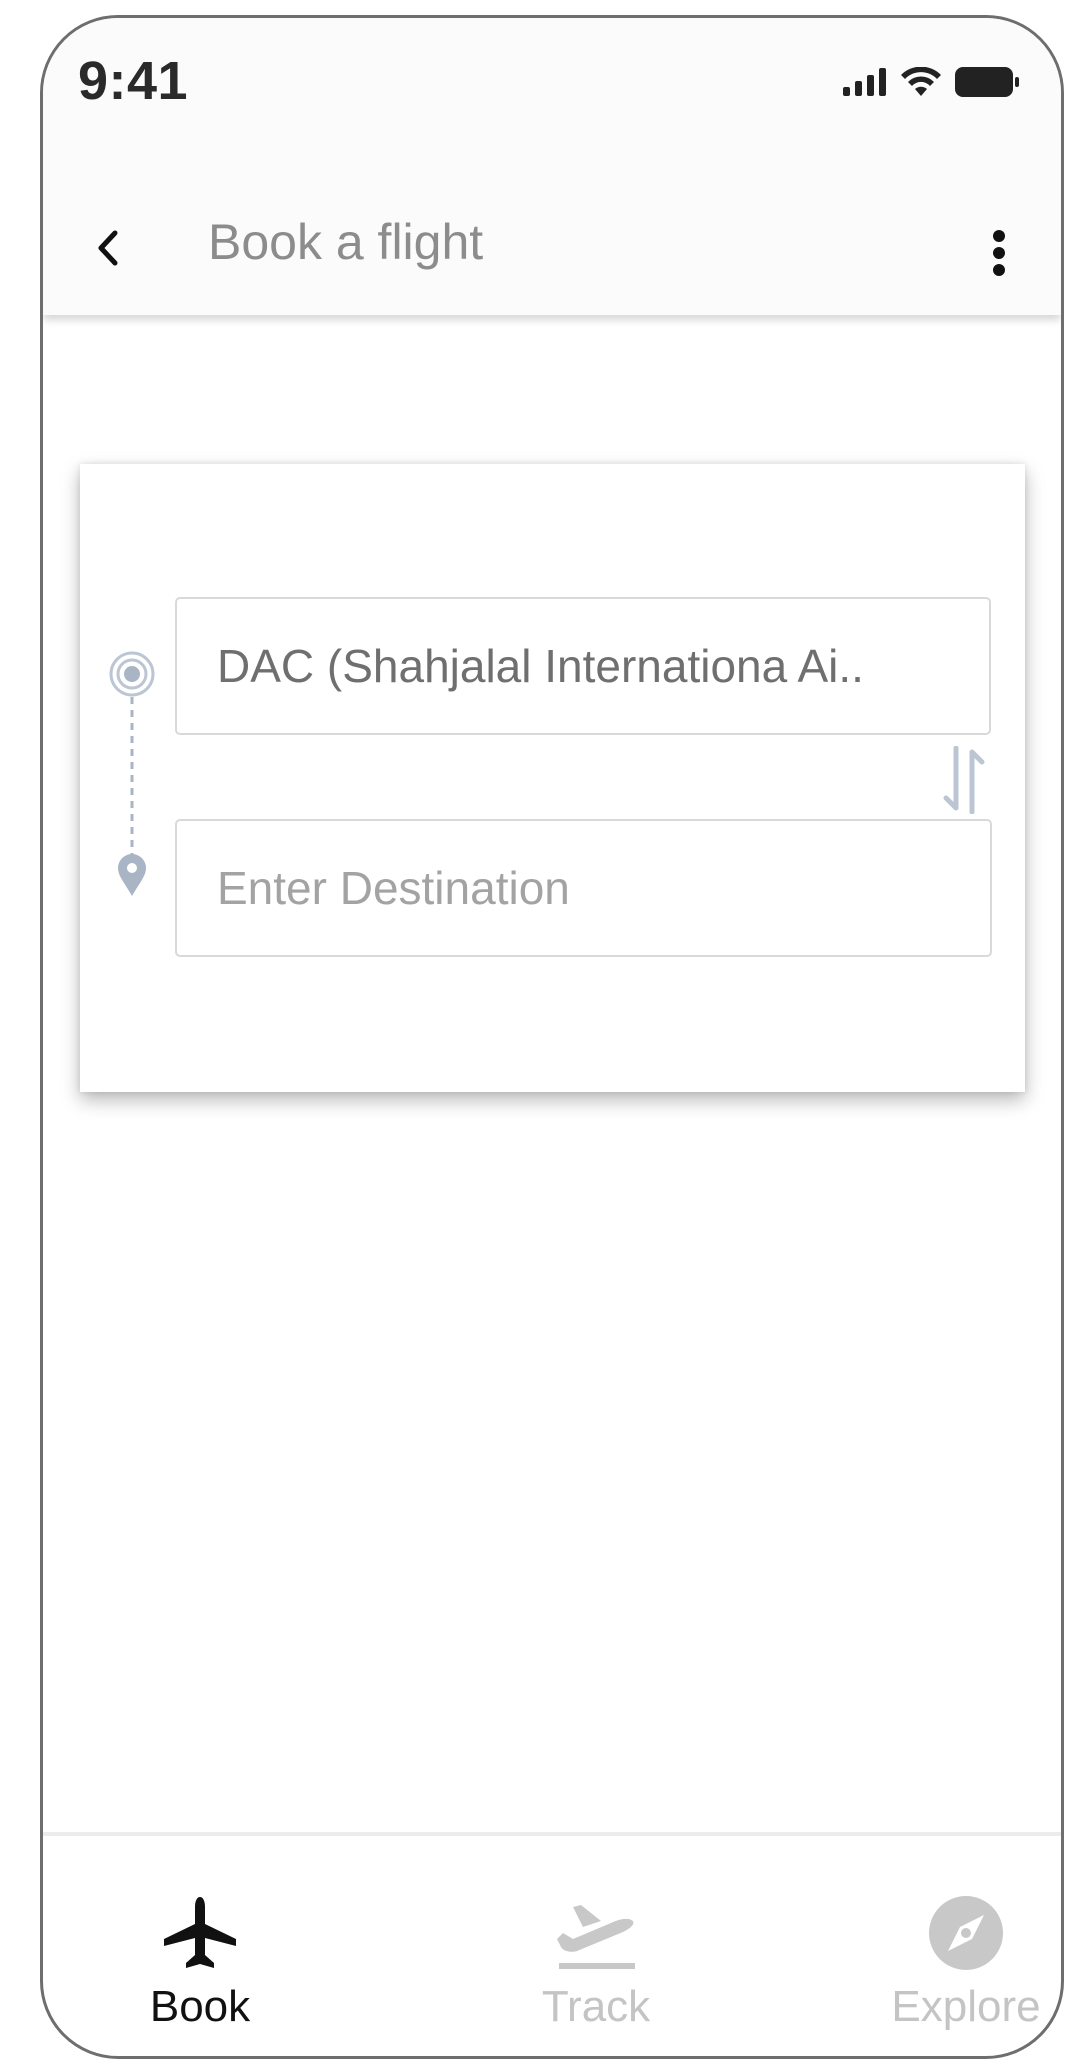 This screenshot has width=1087, height=2062. I want to click on more-vertical-icon, so click(999, 253).